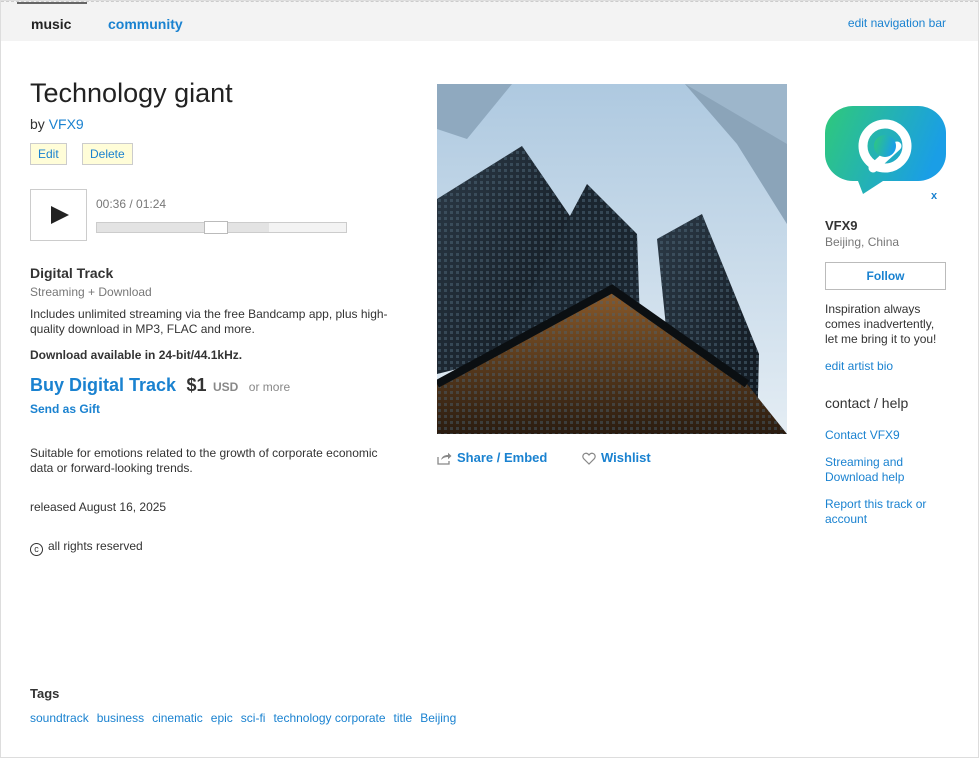 This screenshot has width=979, height=758. I want to click on byline: by VFX9, so click(57, 124).